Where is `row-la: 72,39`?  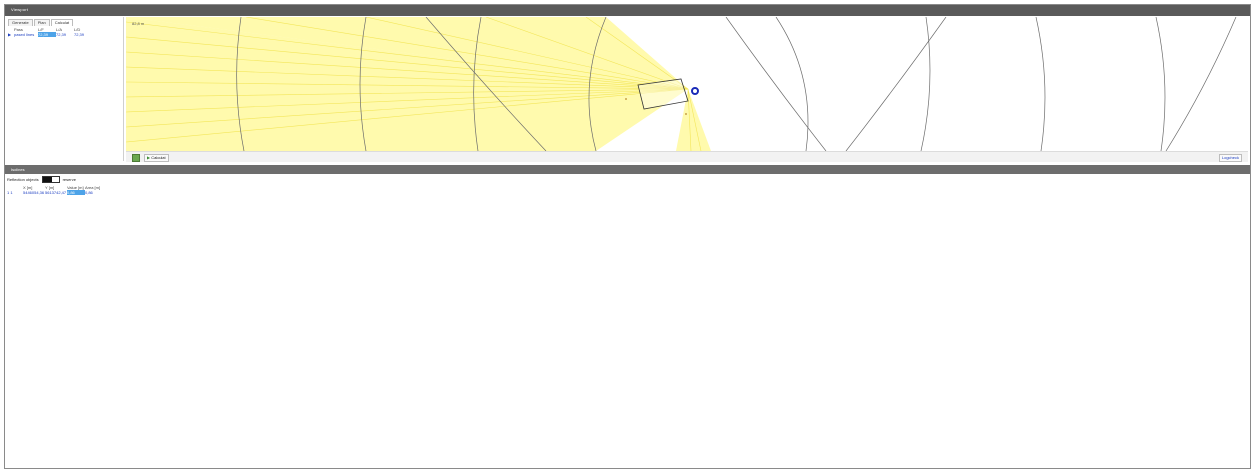 row-la: 72,39 is located at coordinates (61, 34).